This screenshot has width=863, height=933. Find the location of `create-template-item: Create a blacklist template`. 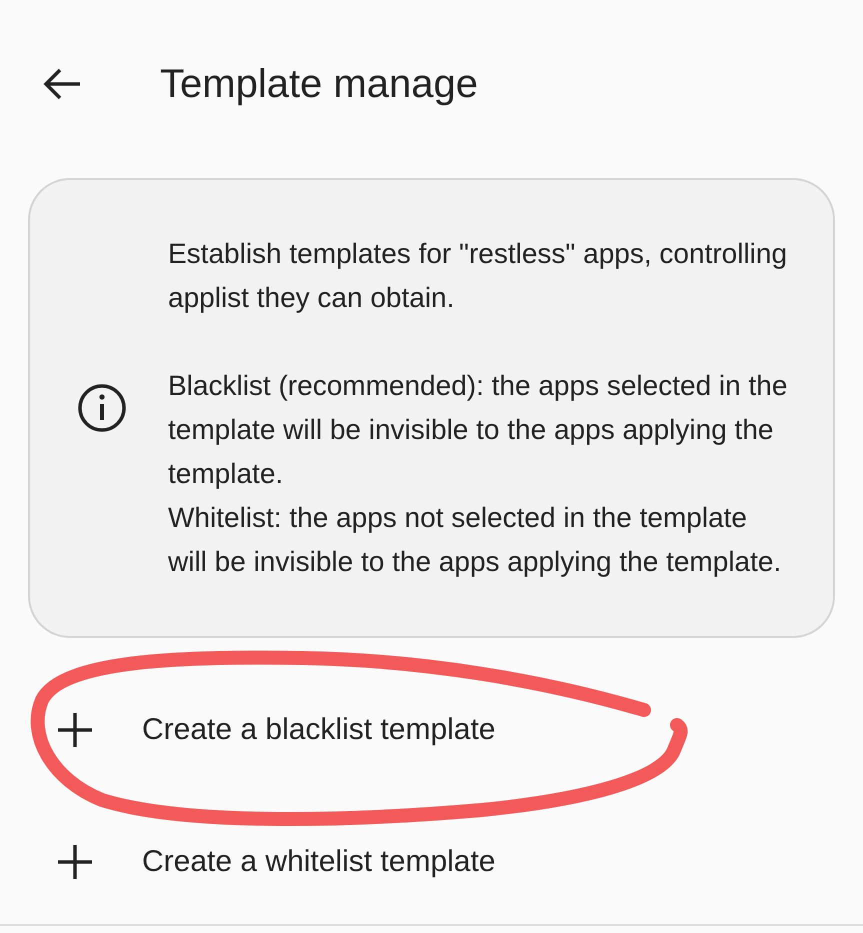

create-template-item: Create a blacklist template is located at coordinates (431, 730).